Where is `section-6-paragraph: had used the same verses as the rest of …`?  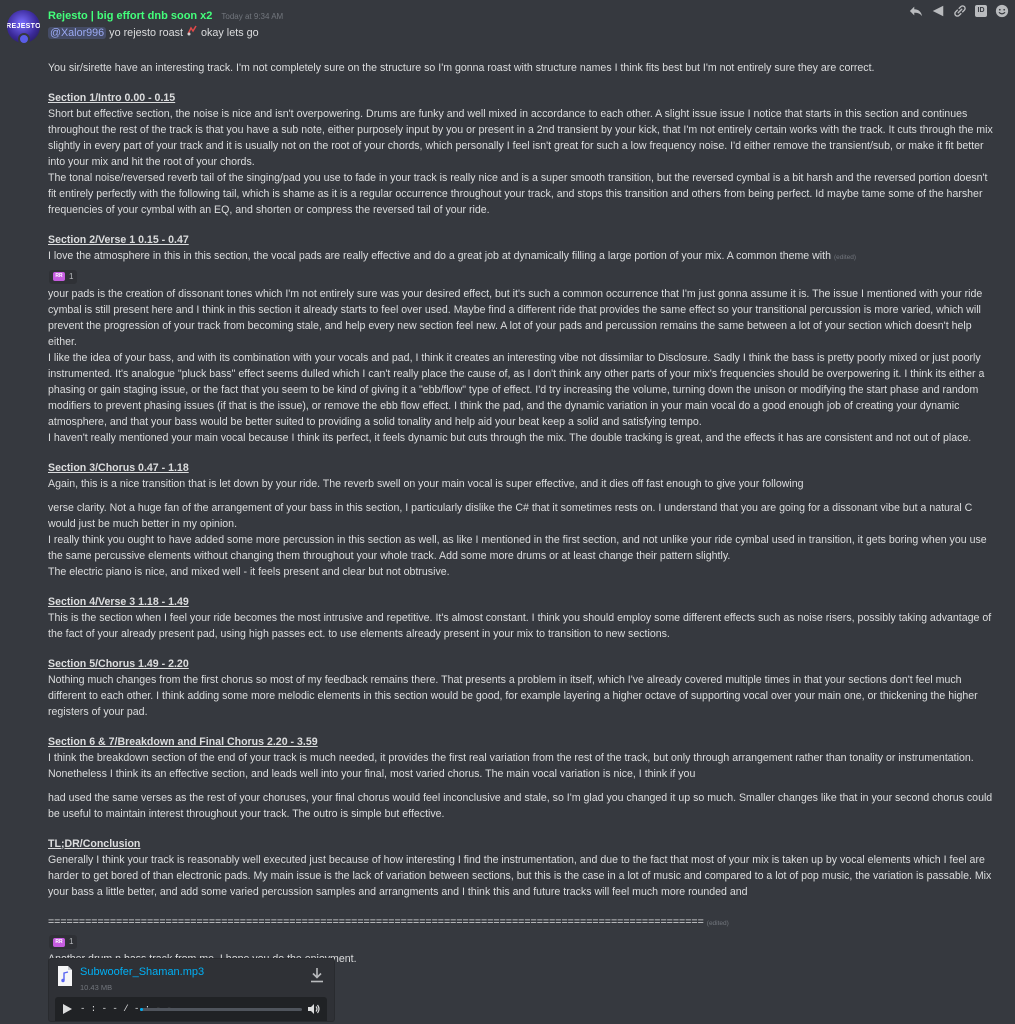
section-6-paragraph: had used the same verses as the rest of … is located at coordinates (520, 805).